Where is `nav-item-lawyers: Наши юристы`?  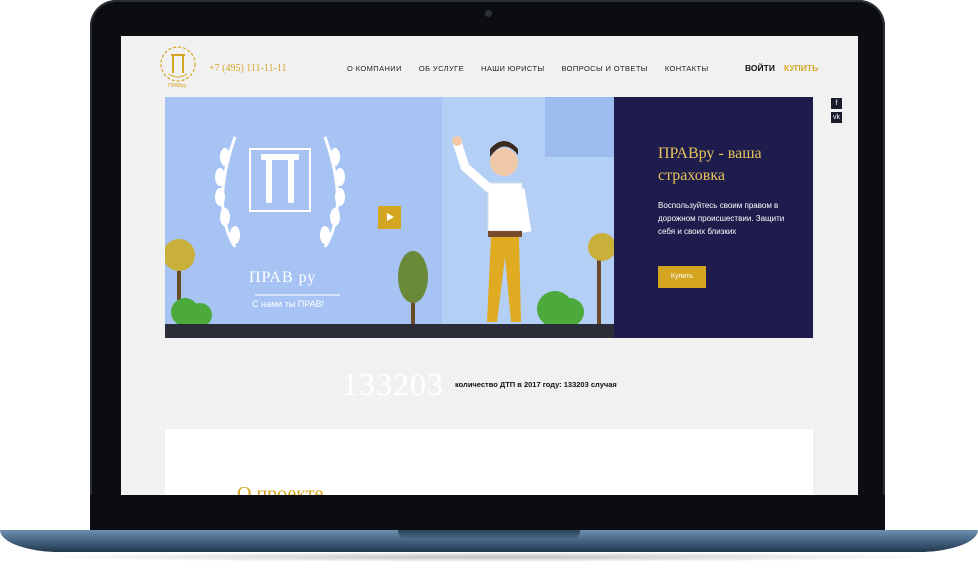
nav-item-lawyers: Наши юристы is located at coordinates (513, 68).